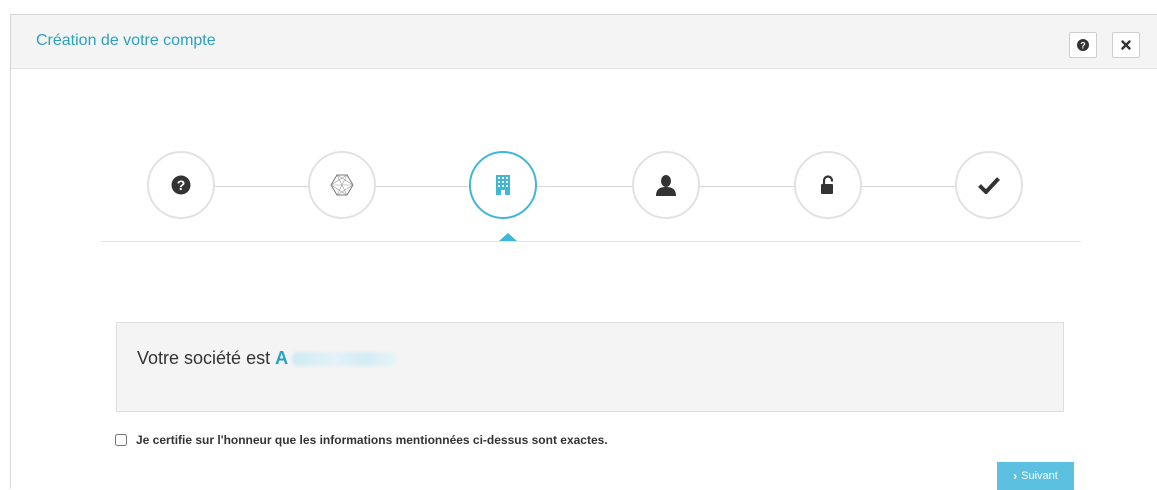 The height and width of the screenshot is (490, 1157). I want to click on redacted-company-name, so click(345, 359).